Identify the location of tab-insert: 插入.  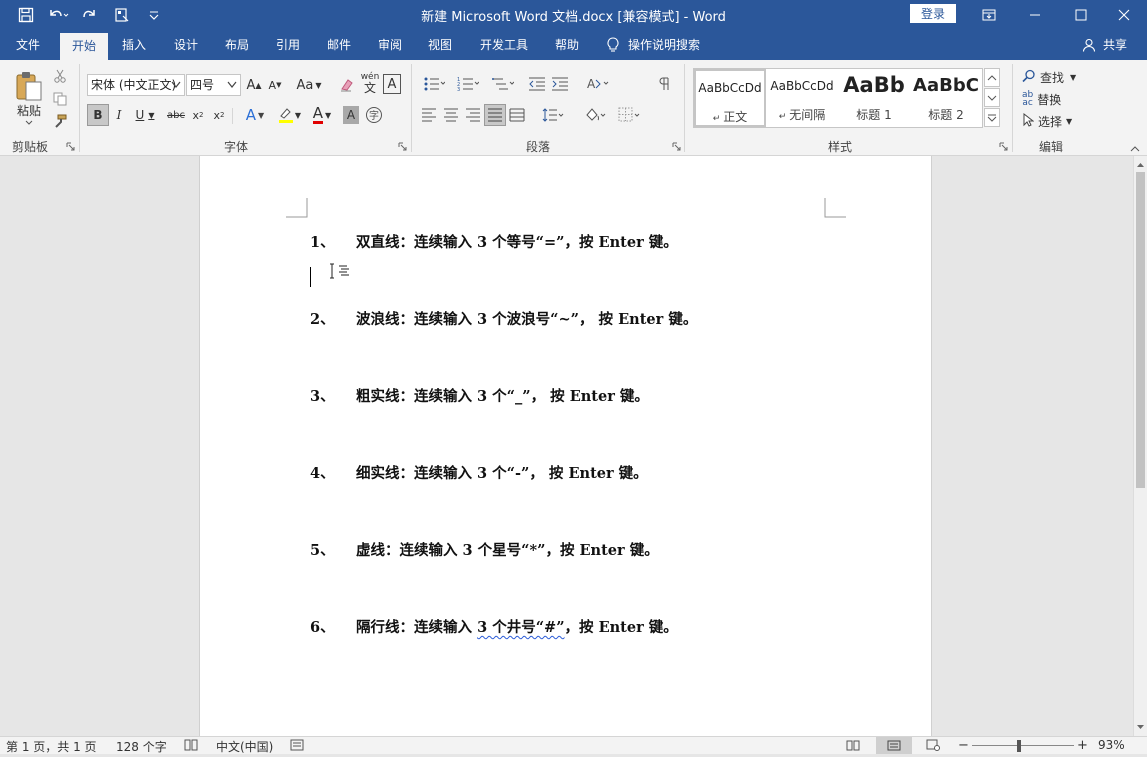
(134, 45).